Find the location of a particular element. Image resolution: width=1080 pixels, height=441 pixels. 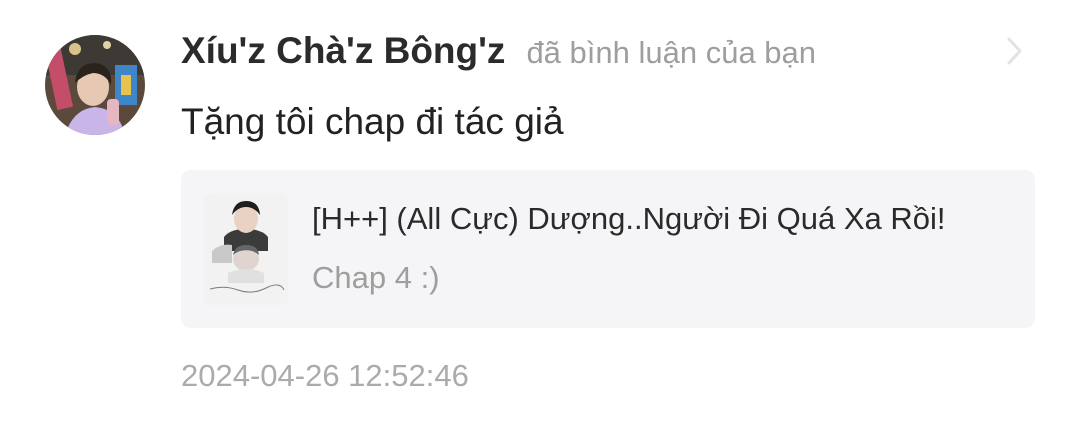

chevron-right-icon is located at coordinates (1014, 51).